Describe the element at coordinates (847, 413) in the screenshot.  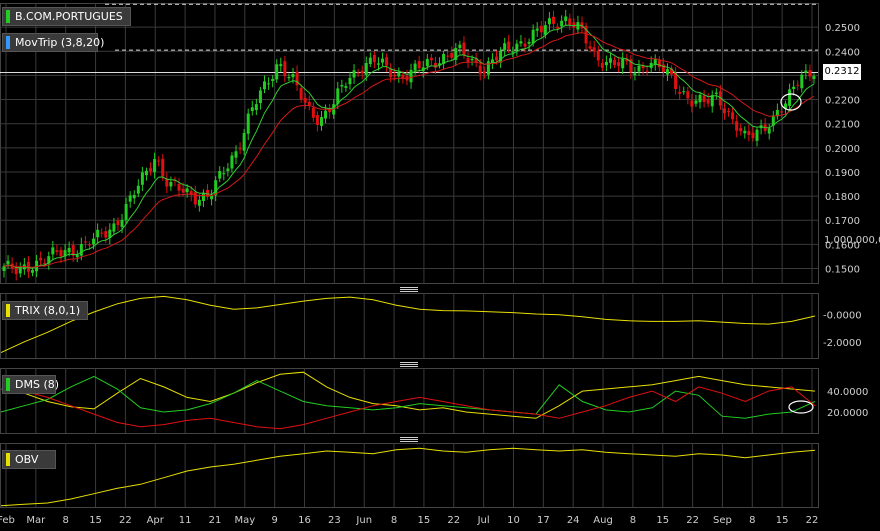
I see `dms-tick-label: 20.0000` at that location.